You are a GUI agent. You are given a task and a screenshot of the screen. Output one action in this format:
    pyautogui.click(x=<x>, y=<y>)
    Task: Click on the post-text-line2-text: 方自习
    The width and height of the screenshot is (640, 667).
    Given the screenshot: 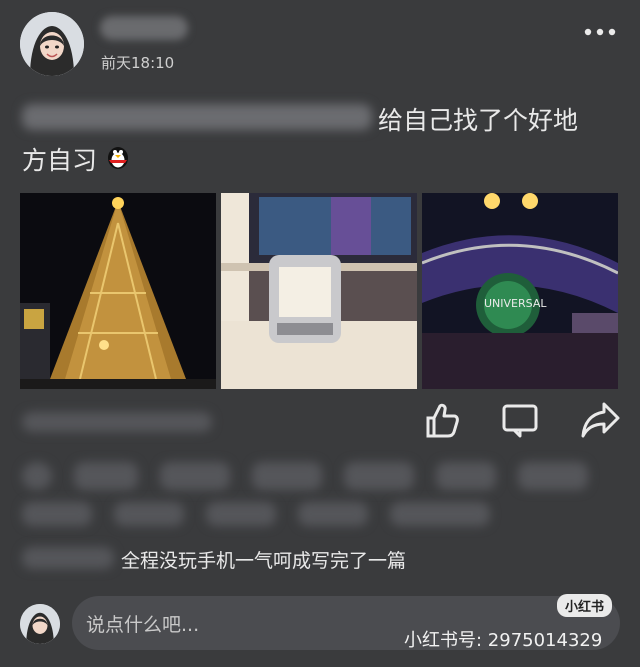 What is the action you would take?
    pyautogui.click(x=60, y=160)
    